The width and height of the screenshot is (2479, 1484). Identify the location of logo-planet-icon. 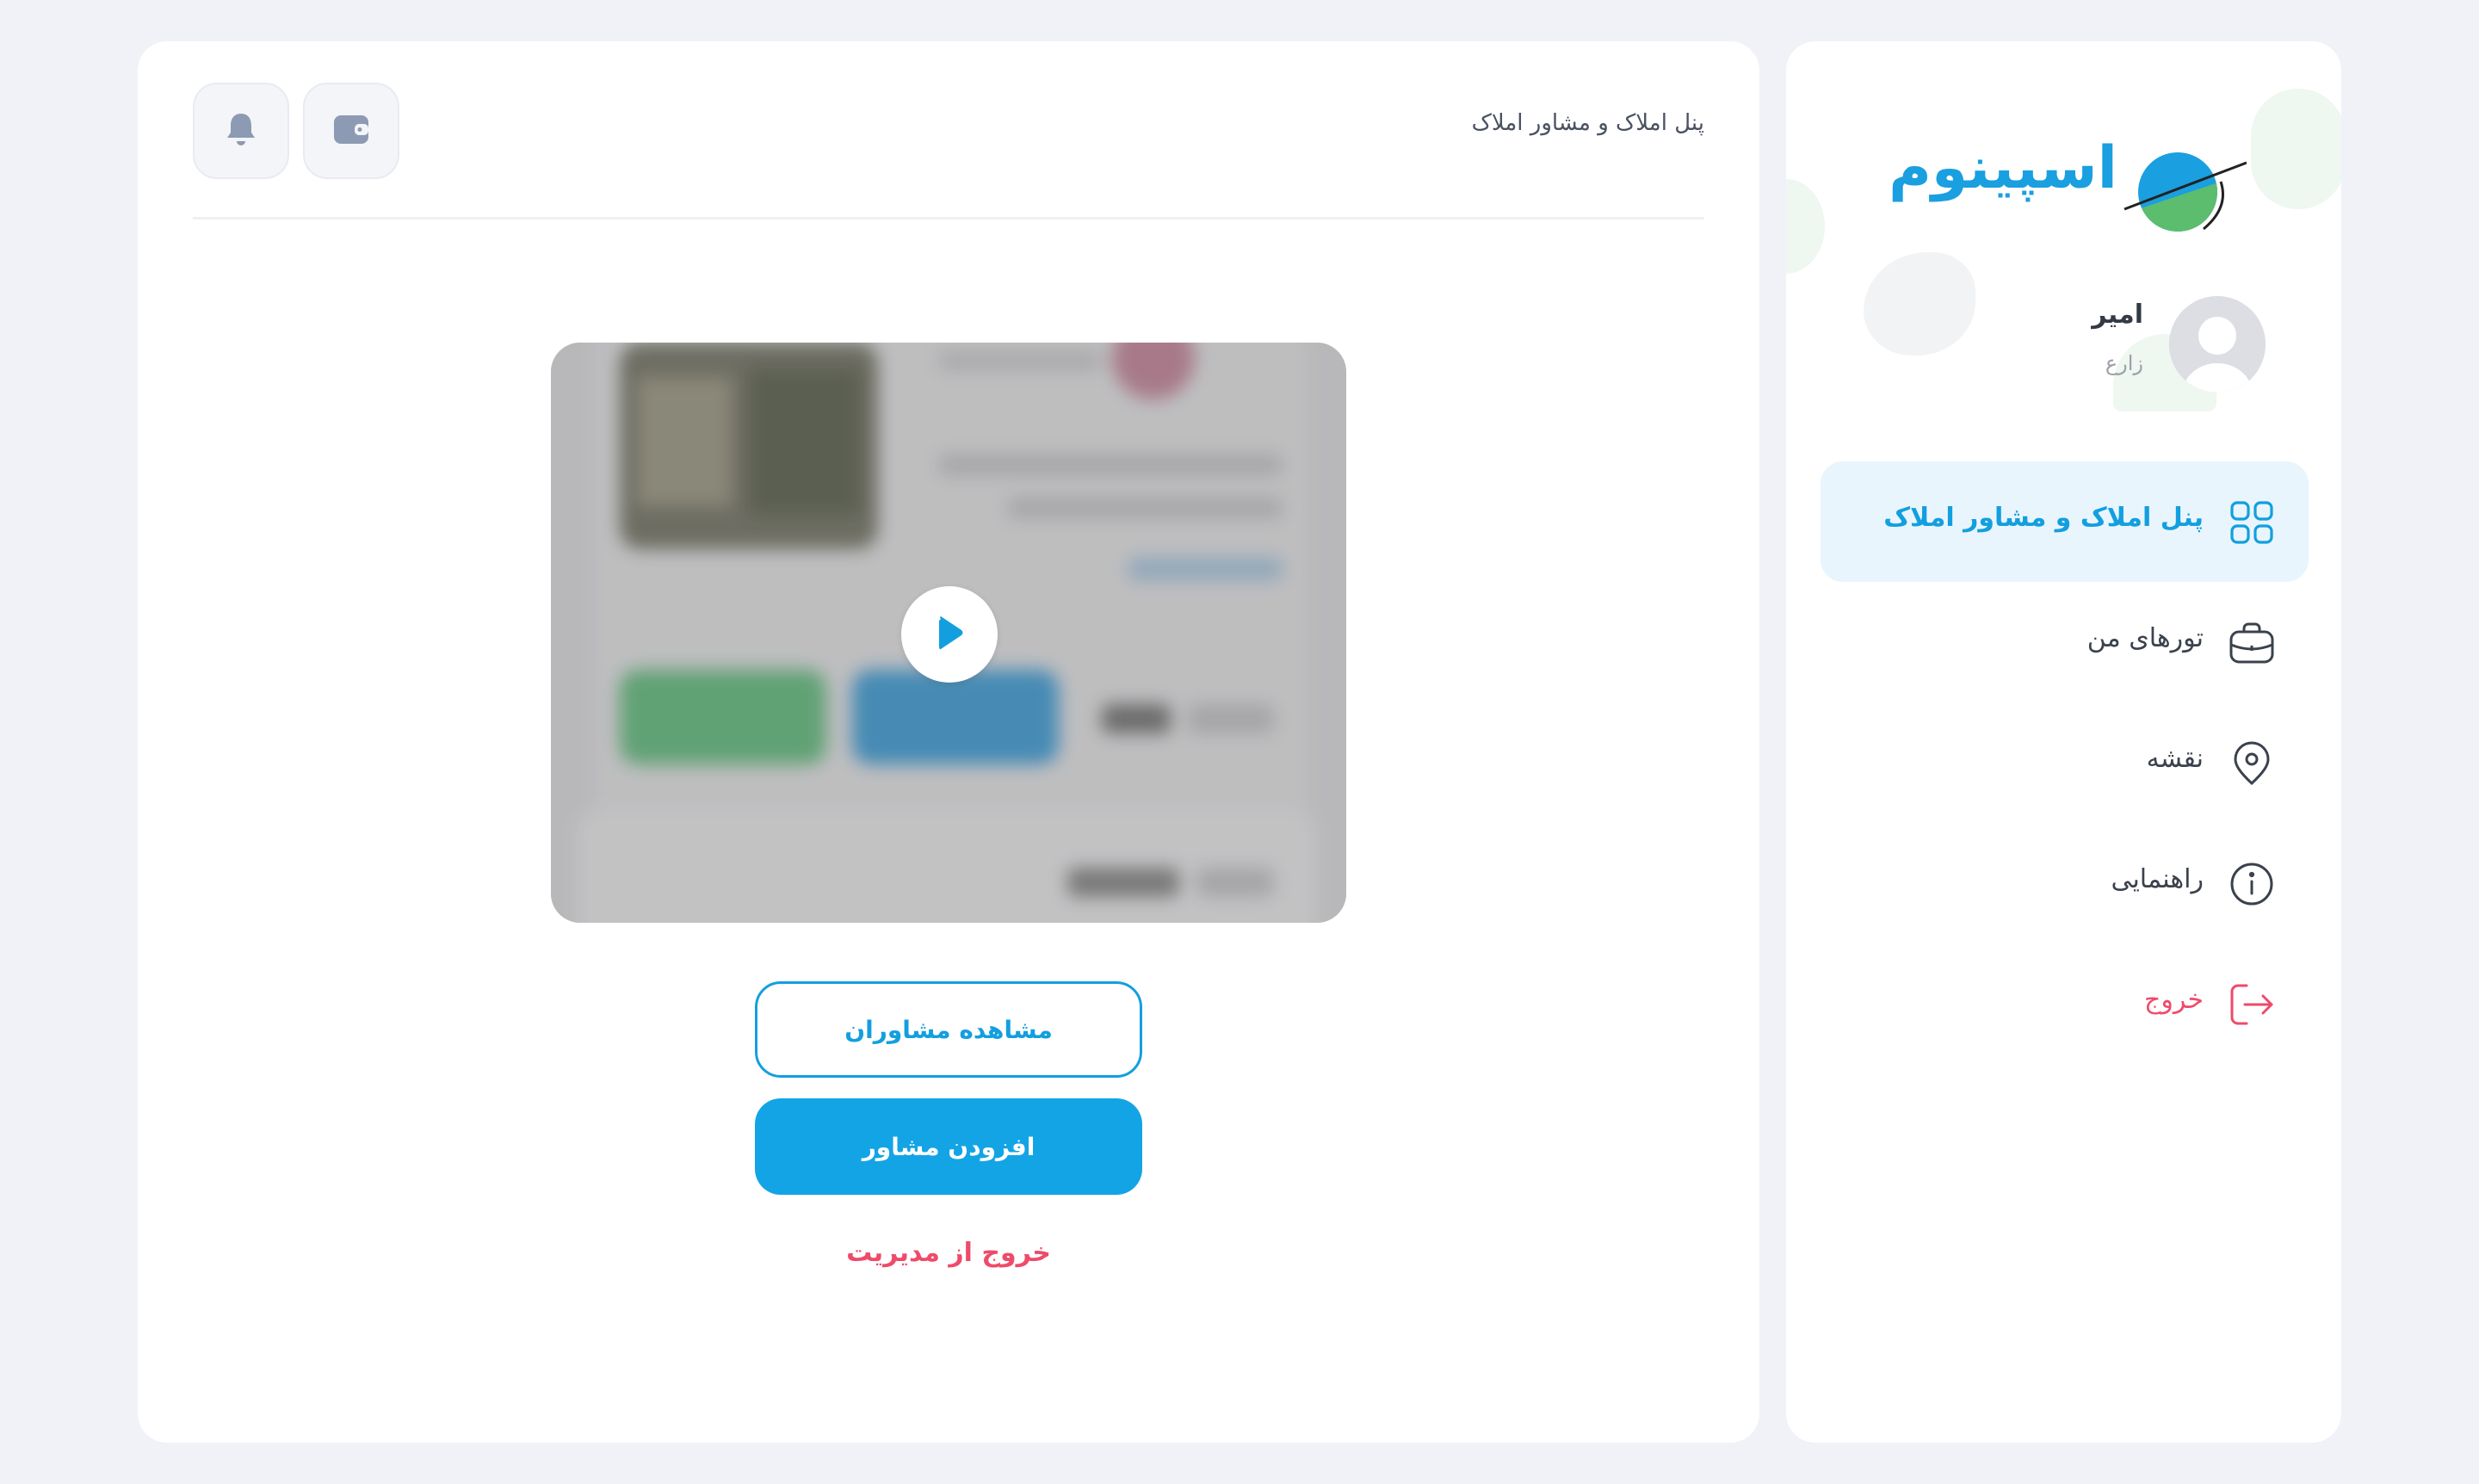
(2185, 192).